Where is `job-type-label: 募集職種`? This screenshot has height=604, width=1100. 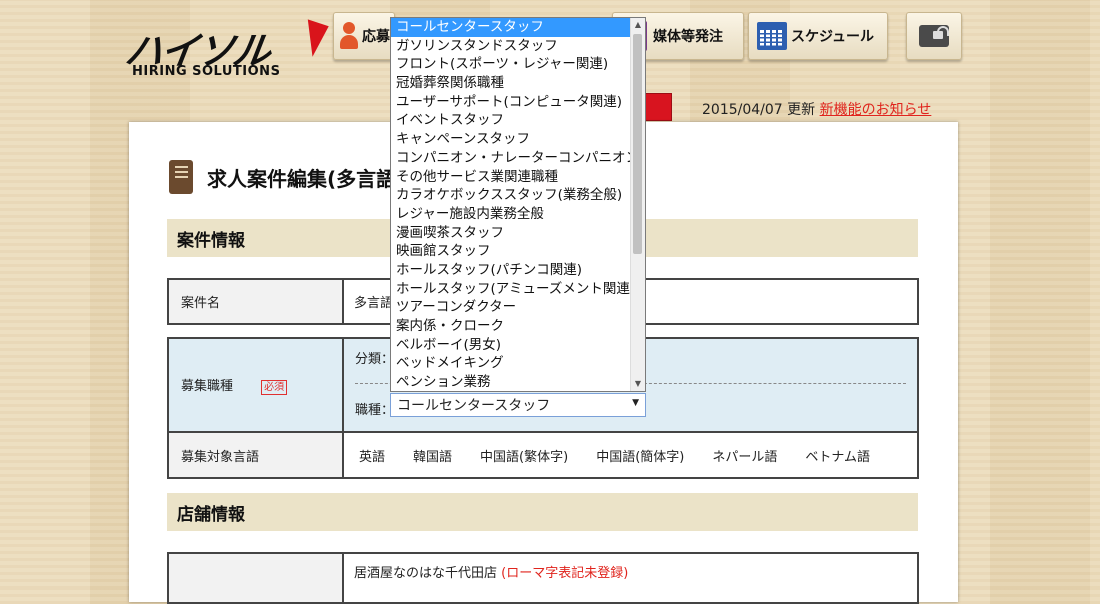 job-type-label: 募集職種 is located at coordinates (207, 386).